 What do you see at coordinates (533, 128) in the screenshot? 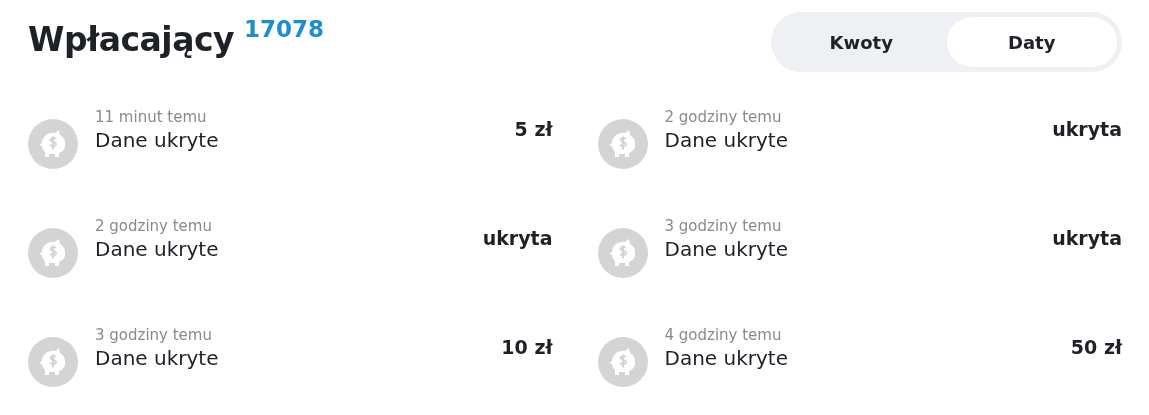
I see `donation-amount: 5 zł` at bounding box center [533, 128].